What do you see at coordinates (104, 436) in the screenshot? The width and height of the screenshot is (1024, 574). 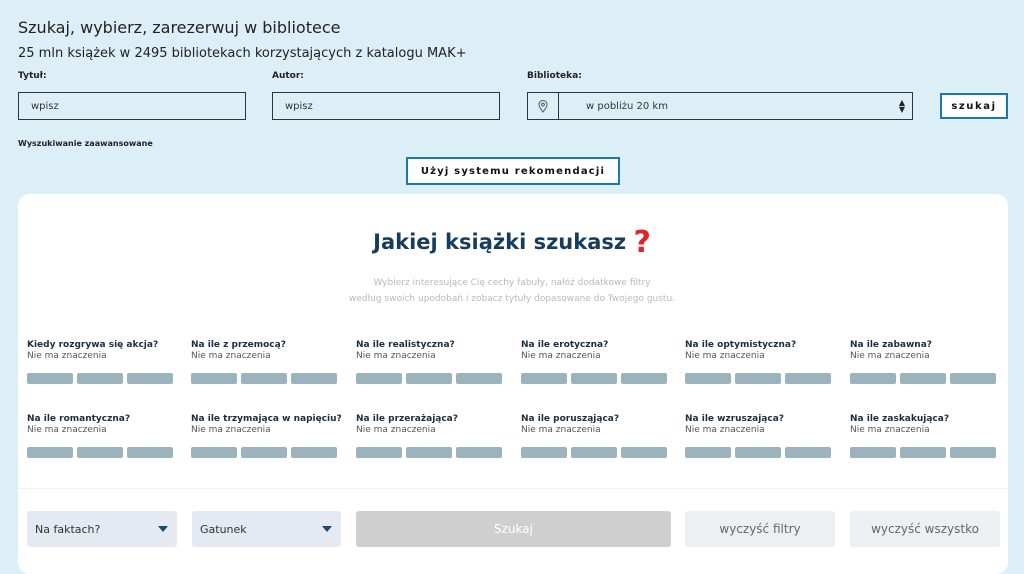 I see `question-romantic: Na ile romantyczna? Nie ma znaczenia` at bounding box center [104, 436].